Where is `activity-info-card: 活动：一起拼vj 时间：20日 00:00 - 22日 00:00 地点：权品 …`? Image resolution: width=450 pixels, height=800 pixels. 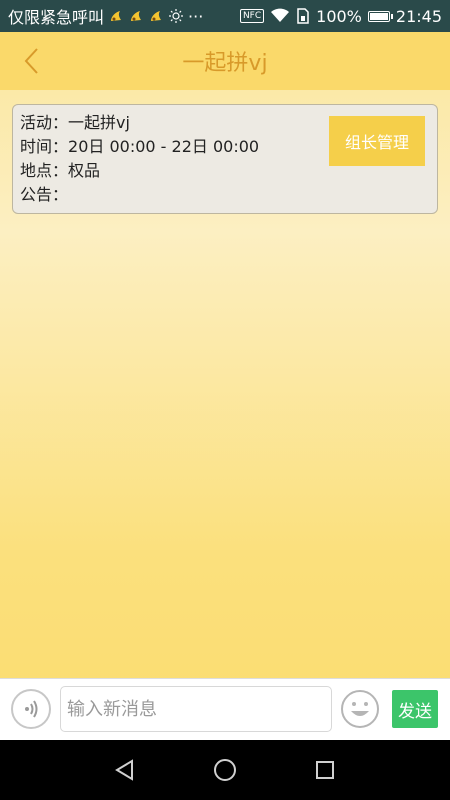 activity-info-card: 活动：一起拼vj 时间：20日 00:00 - 22日 00:00 地点：权品 … is located at coordinates (225, 159).